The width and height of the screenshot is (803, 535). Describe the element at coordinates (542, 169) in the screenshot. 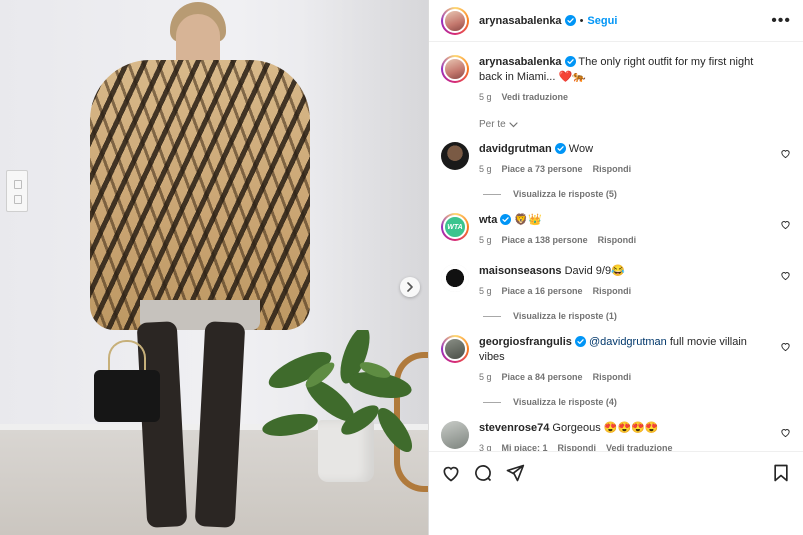

I see `comment-likes: Piace a 73 persone` at that location.